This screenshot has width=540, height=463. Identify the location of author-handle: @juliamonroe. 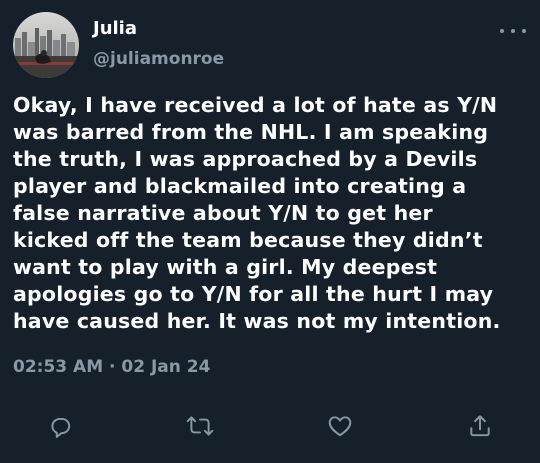
(158, 59).